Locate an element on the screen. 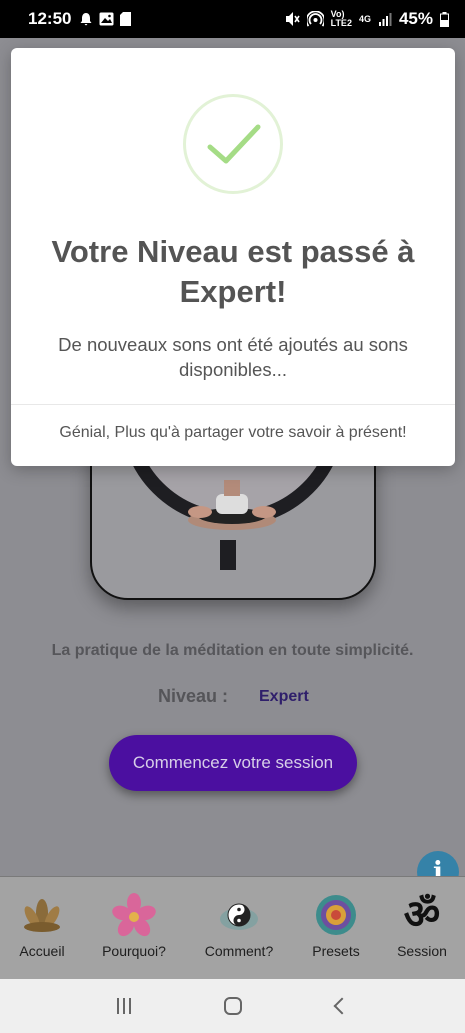 Image resolution: width=465 pixels, height=1033 pixels. yin-yang-icon is located at coordinates (239, 915).